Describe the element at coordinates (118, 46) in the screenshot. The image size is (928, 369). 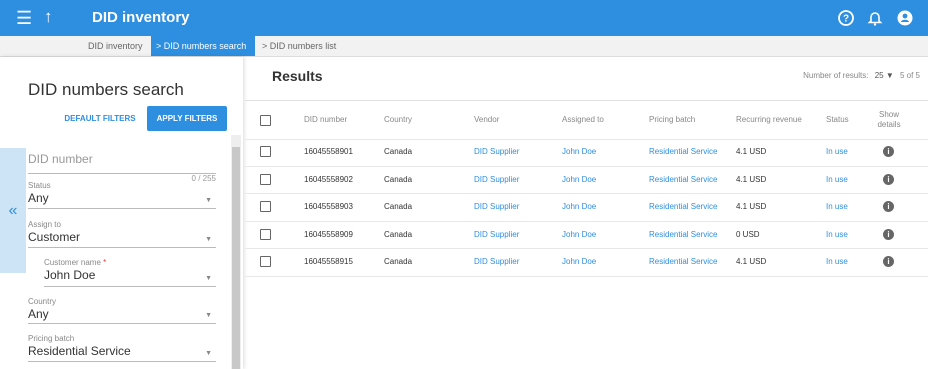
I see `breadcrumb-item-did-inventory: DID inventory` at that location.